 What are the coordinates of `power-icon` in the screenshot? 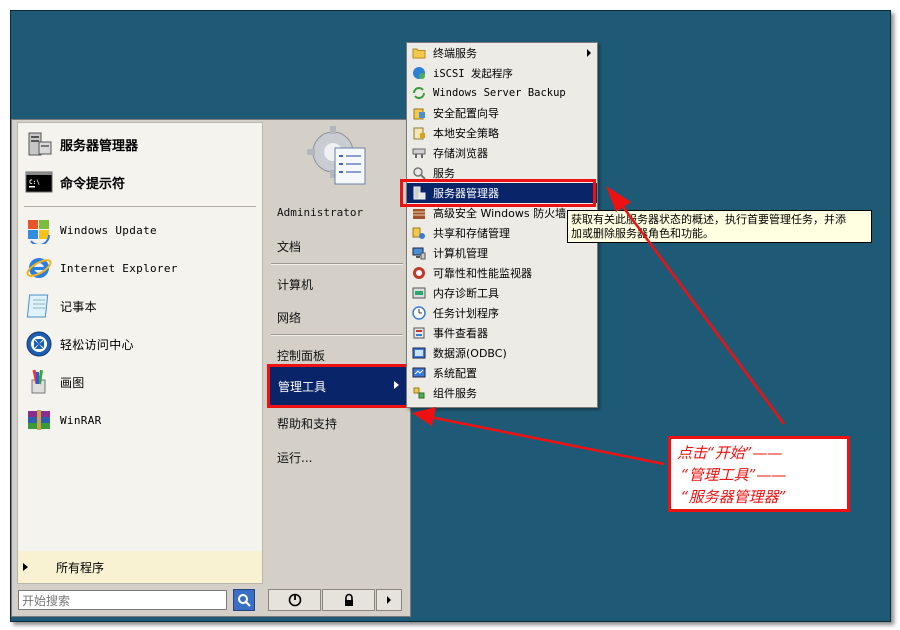 It's located at (294, 600).